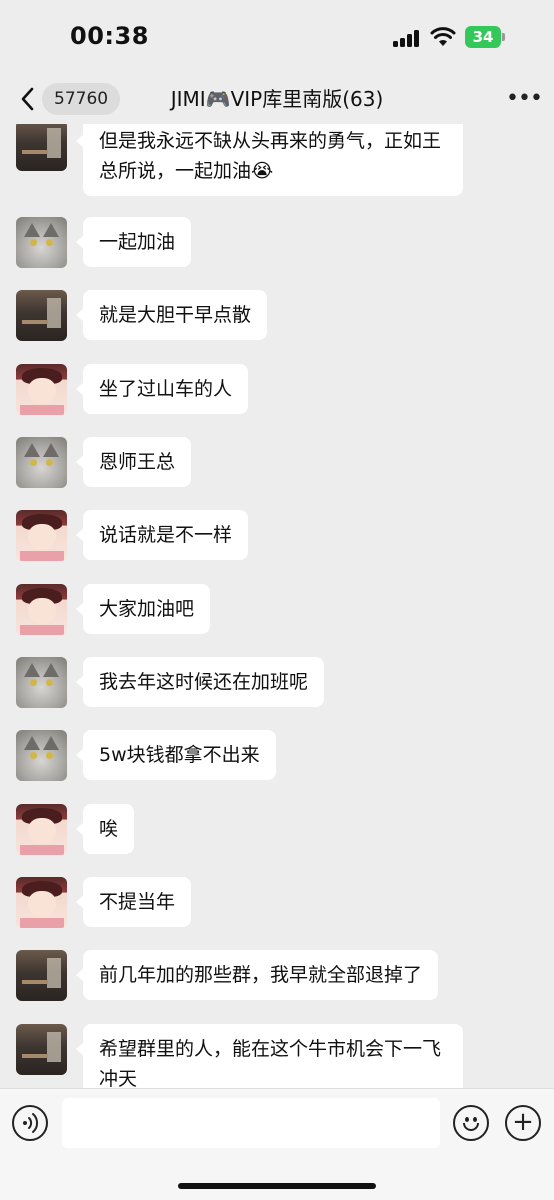  I want to click on message-bubble: 前几年加的那些群，我早就全部退掉了, so click(257, 975).